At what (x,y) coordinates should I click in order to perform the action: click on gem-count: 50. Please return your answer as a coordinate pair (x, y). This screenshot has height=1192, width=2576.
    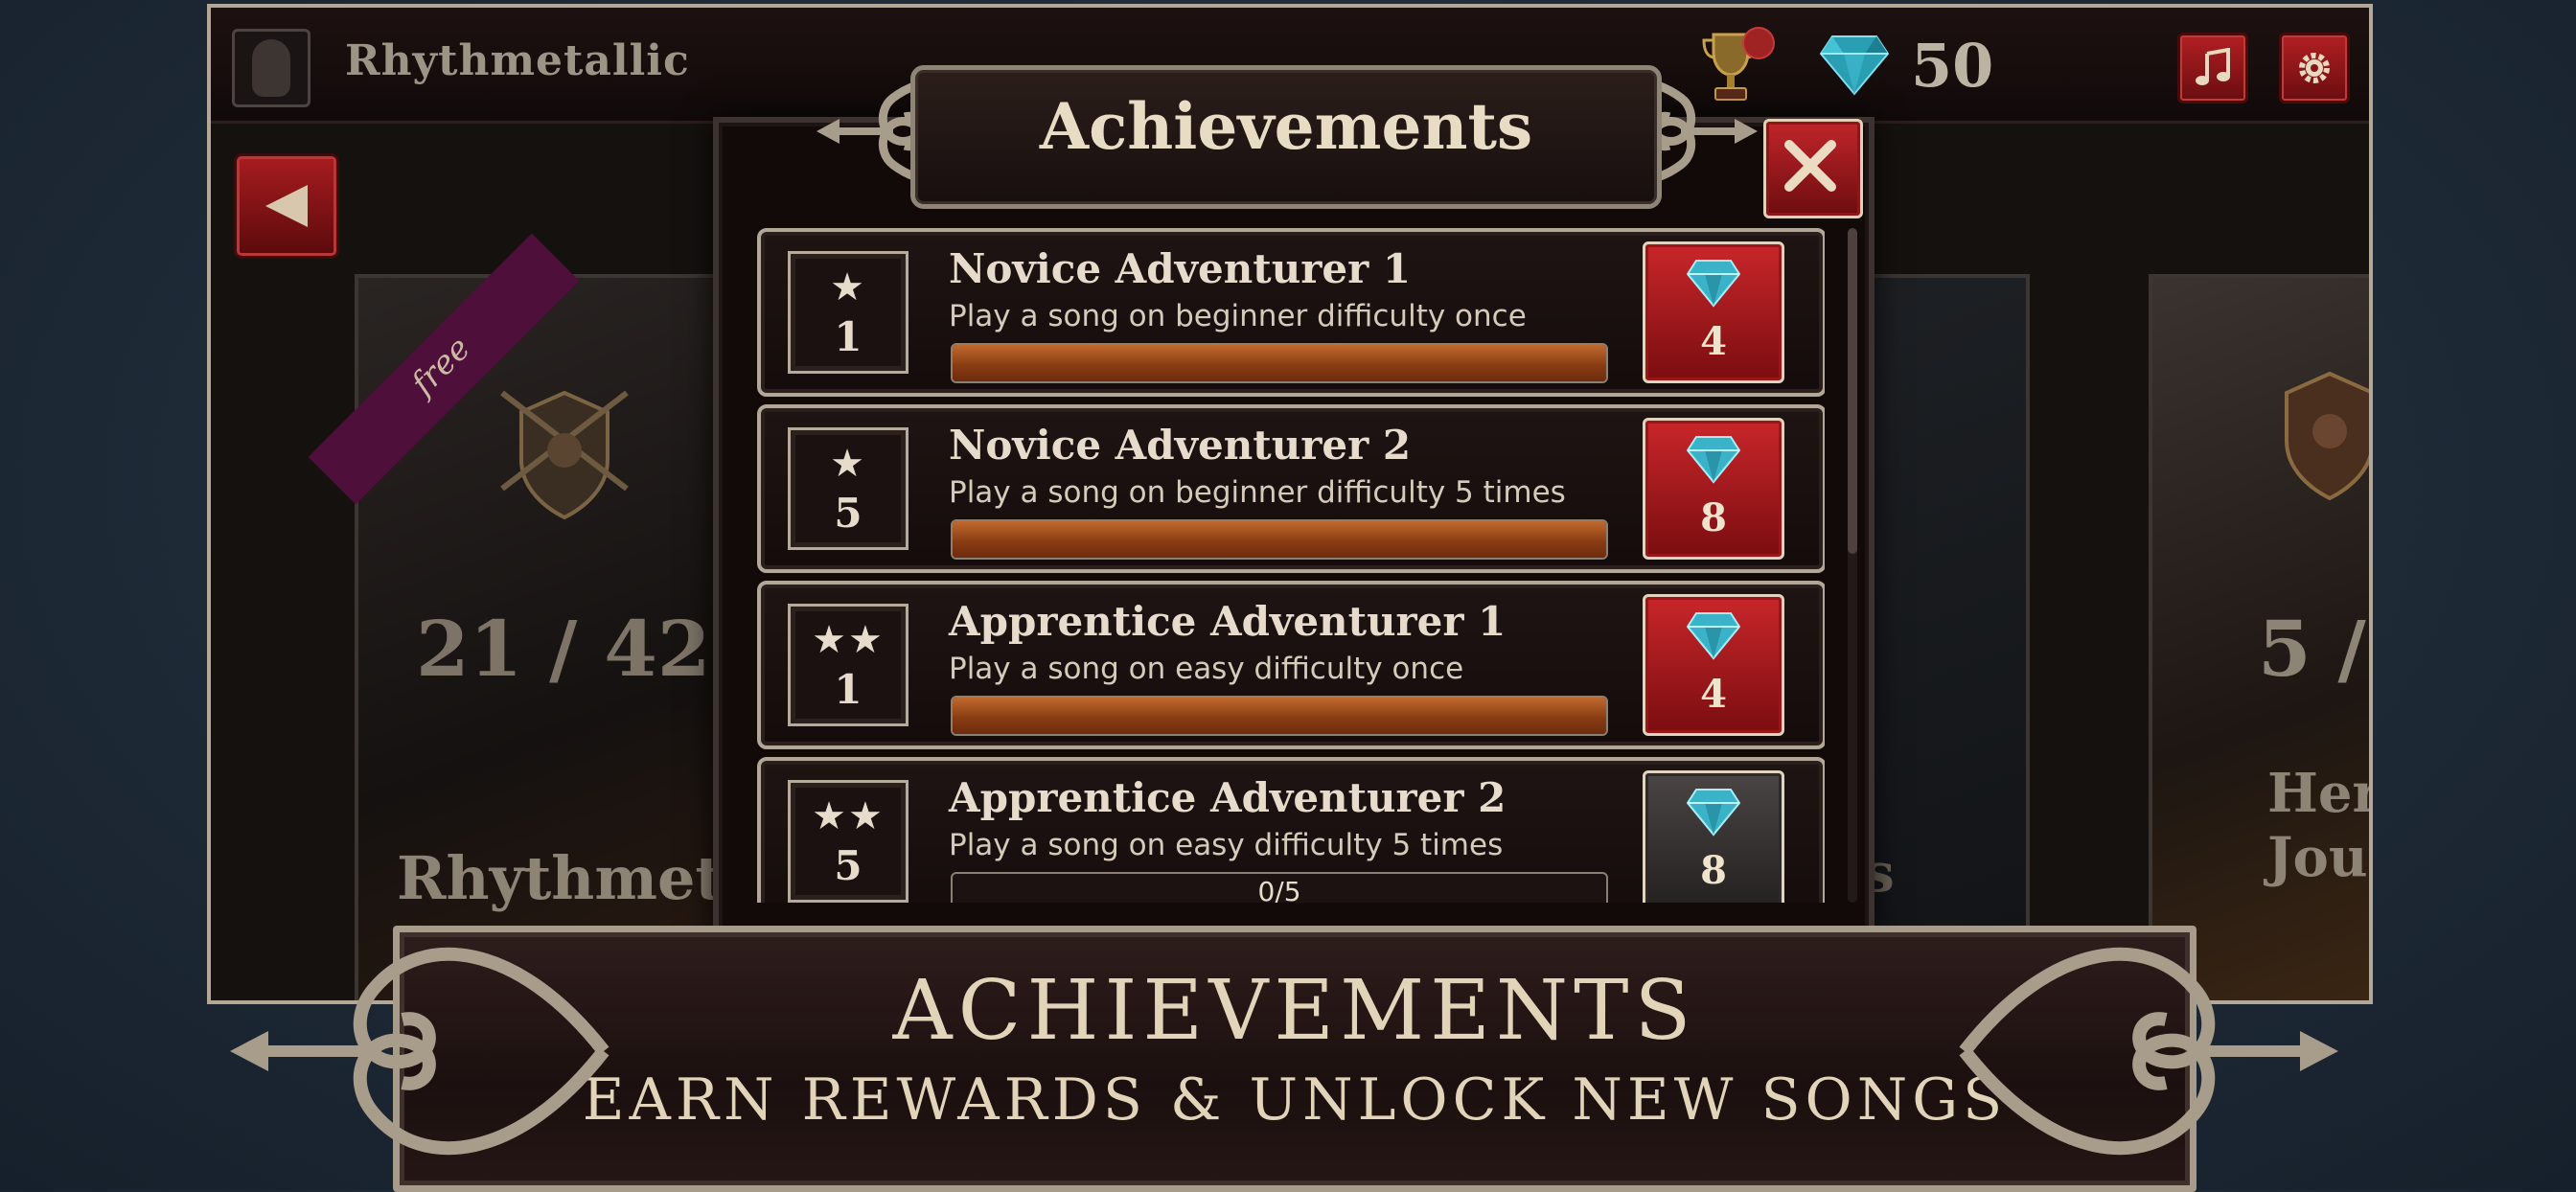
    Looking at the image, I should click on (1952, 66).